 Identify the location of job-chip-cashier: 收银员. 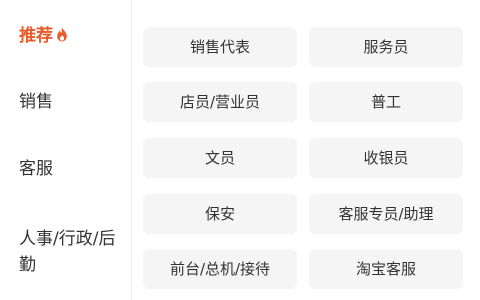
(386, 158).